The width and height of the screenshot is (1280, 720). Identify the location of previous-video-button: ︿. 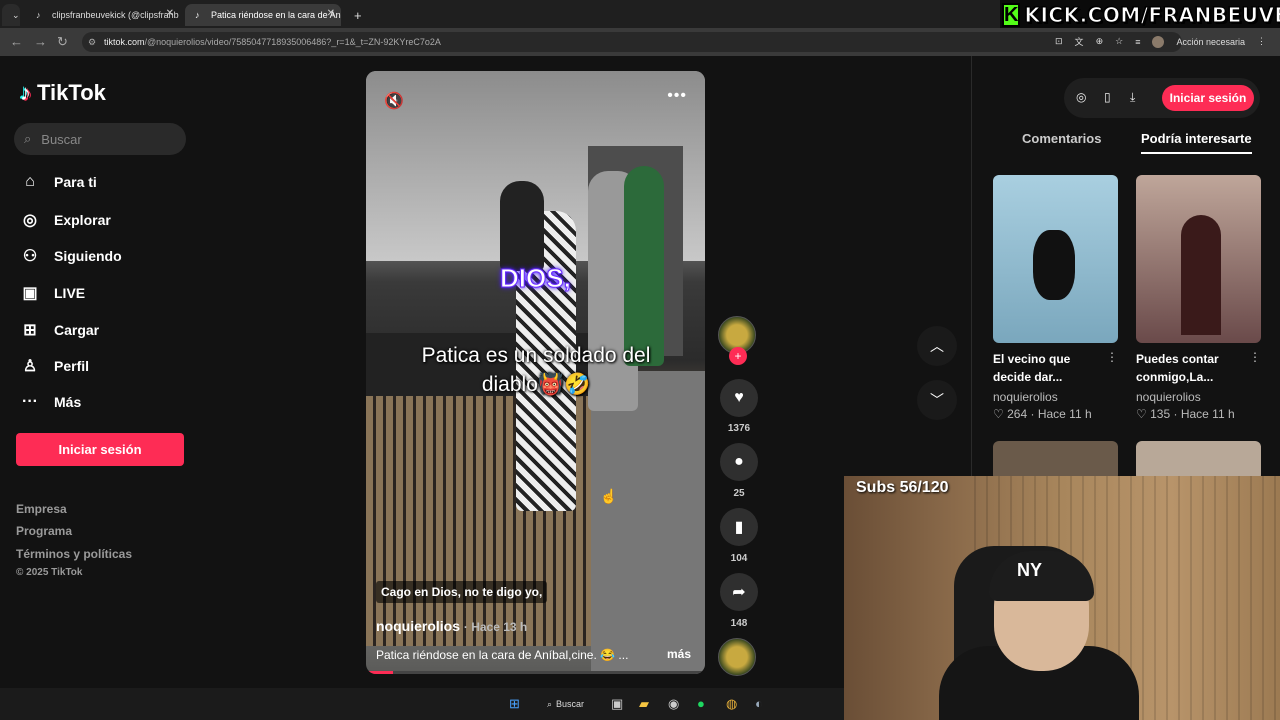
(937, 346).